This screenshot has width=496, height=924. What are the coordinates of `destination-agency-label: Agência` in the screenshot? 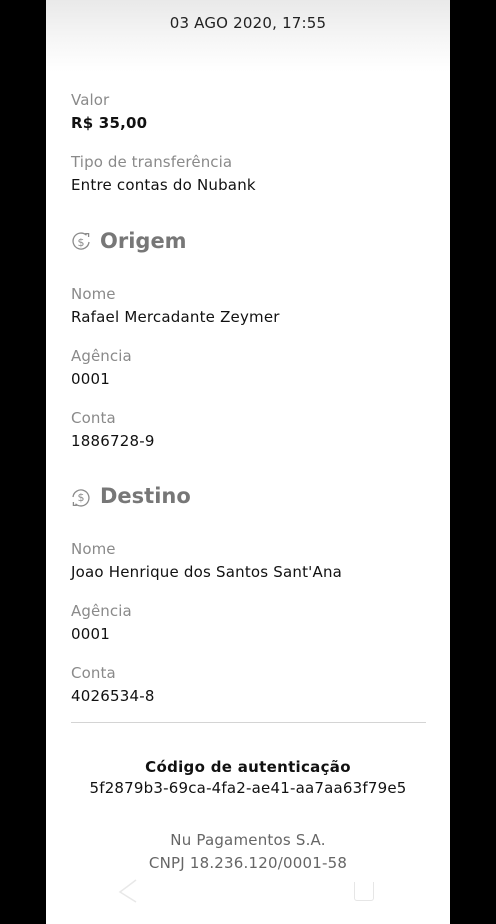 It's located at (101, 611).